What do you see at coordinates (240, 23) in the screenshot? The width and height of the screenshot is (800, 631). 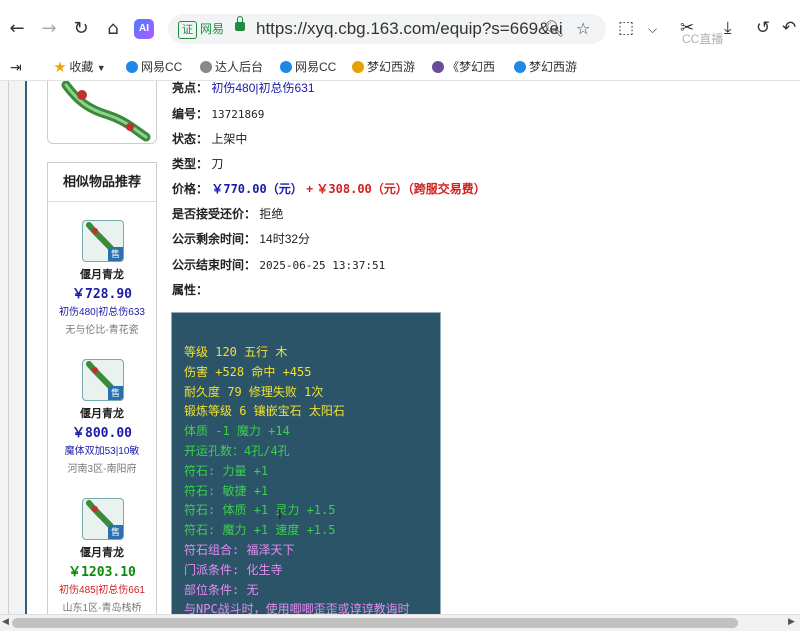 I see `lock-icon` at bounding box center [240, 23].